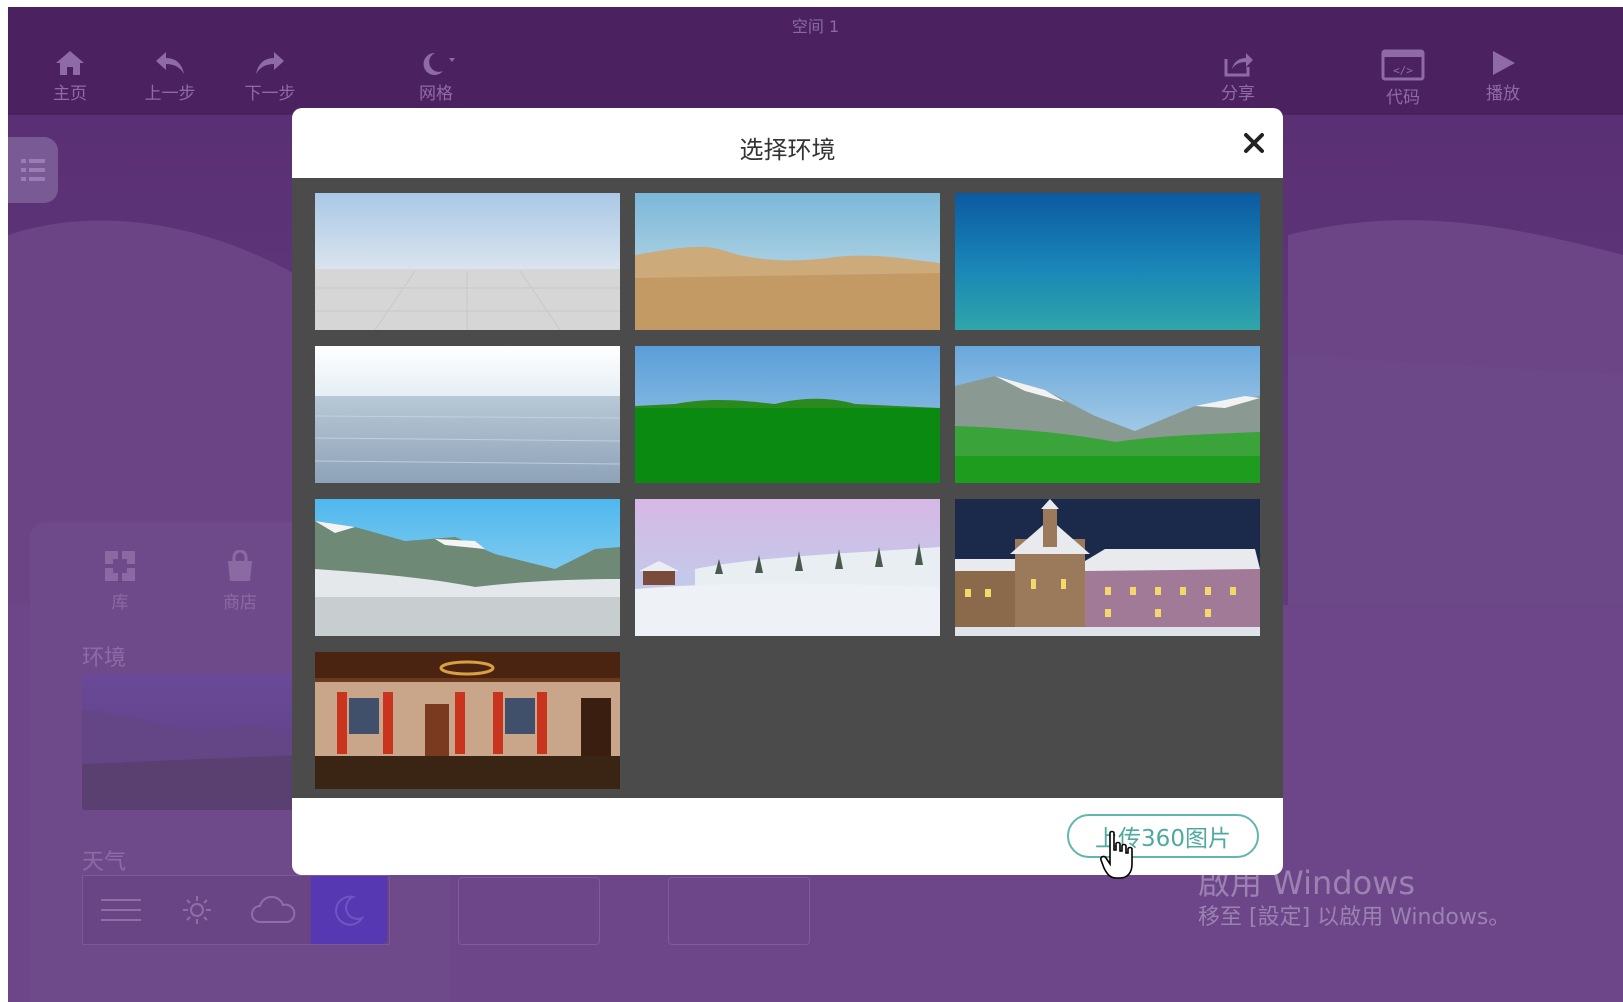 The image size is (1623, 1002). I want to click on desert-environment, so click(787, 261).